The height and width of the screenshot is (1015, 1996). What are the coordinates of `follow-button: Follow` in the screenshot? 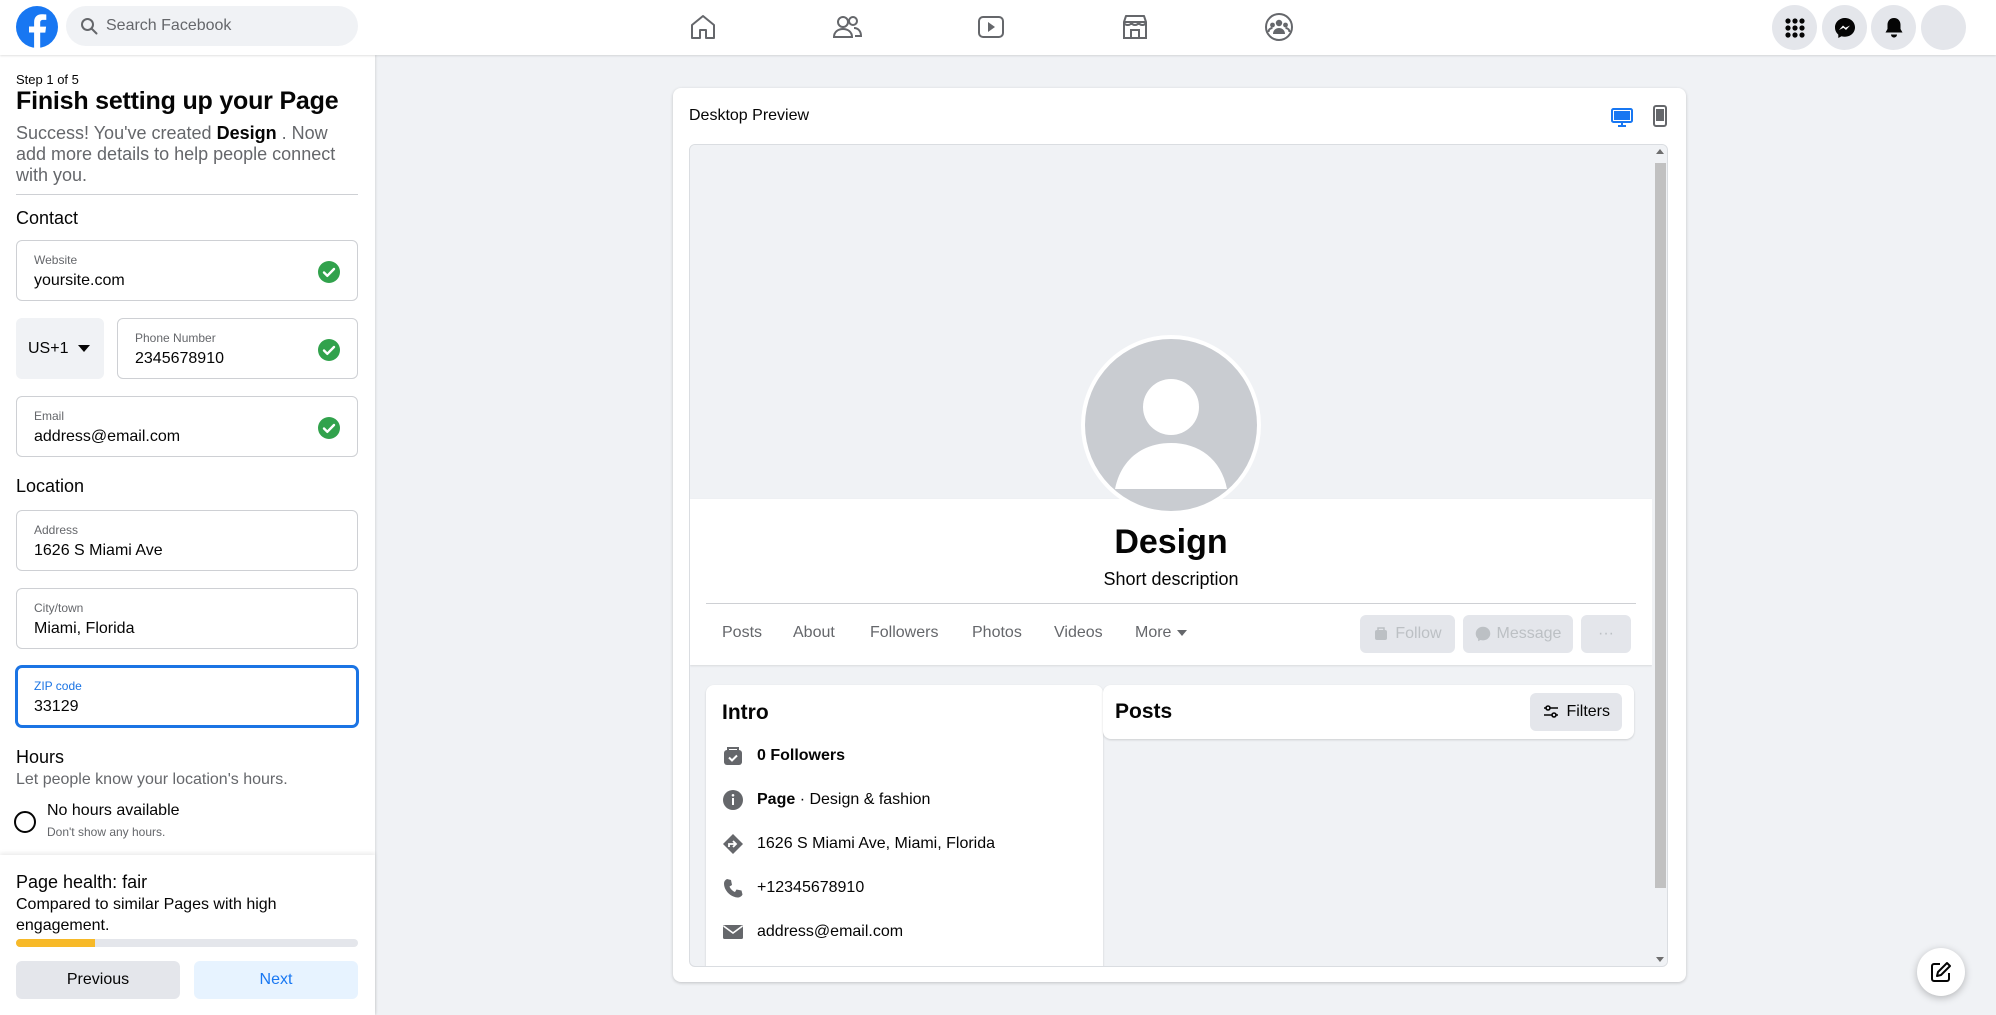 It's located at (1407, 634).